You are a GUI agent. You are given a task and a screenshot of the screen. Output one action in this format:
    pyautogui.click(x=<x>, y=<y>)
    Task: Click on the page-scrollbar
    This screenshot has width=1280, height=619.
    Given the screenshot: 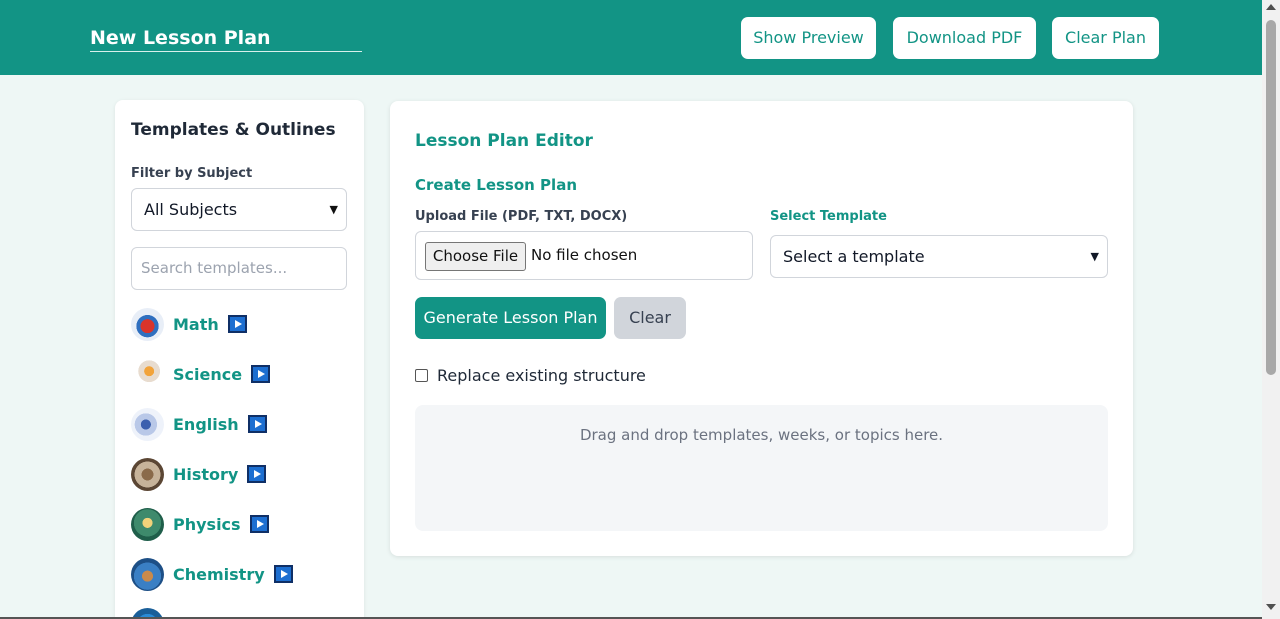 What is the action you would take?
    pyautogui.click(x=1271, y=309)
    